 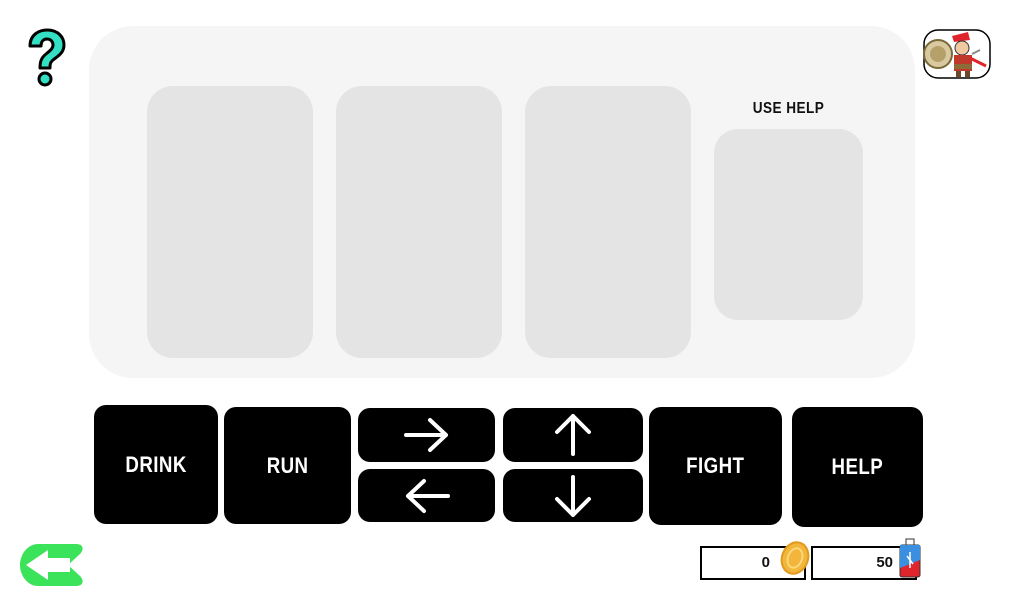 I want to click on drink-button: DRINK, so click(x=156, y=464).